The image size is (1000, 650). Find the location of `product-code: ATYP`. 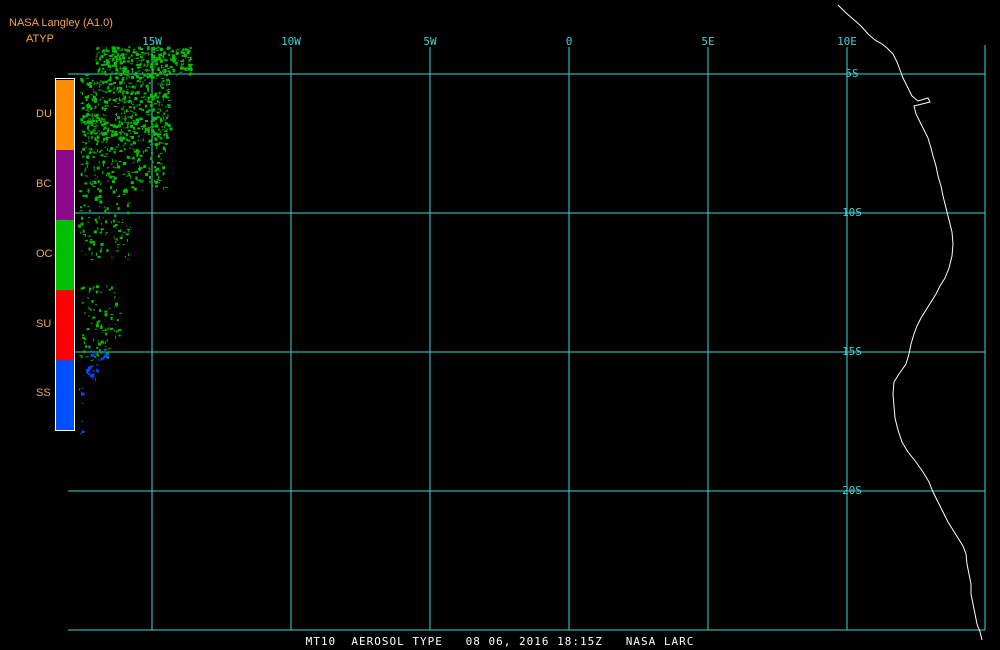

product-code: ATYP is located at coordinates (40, 39).